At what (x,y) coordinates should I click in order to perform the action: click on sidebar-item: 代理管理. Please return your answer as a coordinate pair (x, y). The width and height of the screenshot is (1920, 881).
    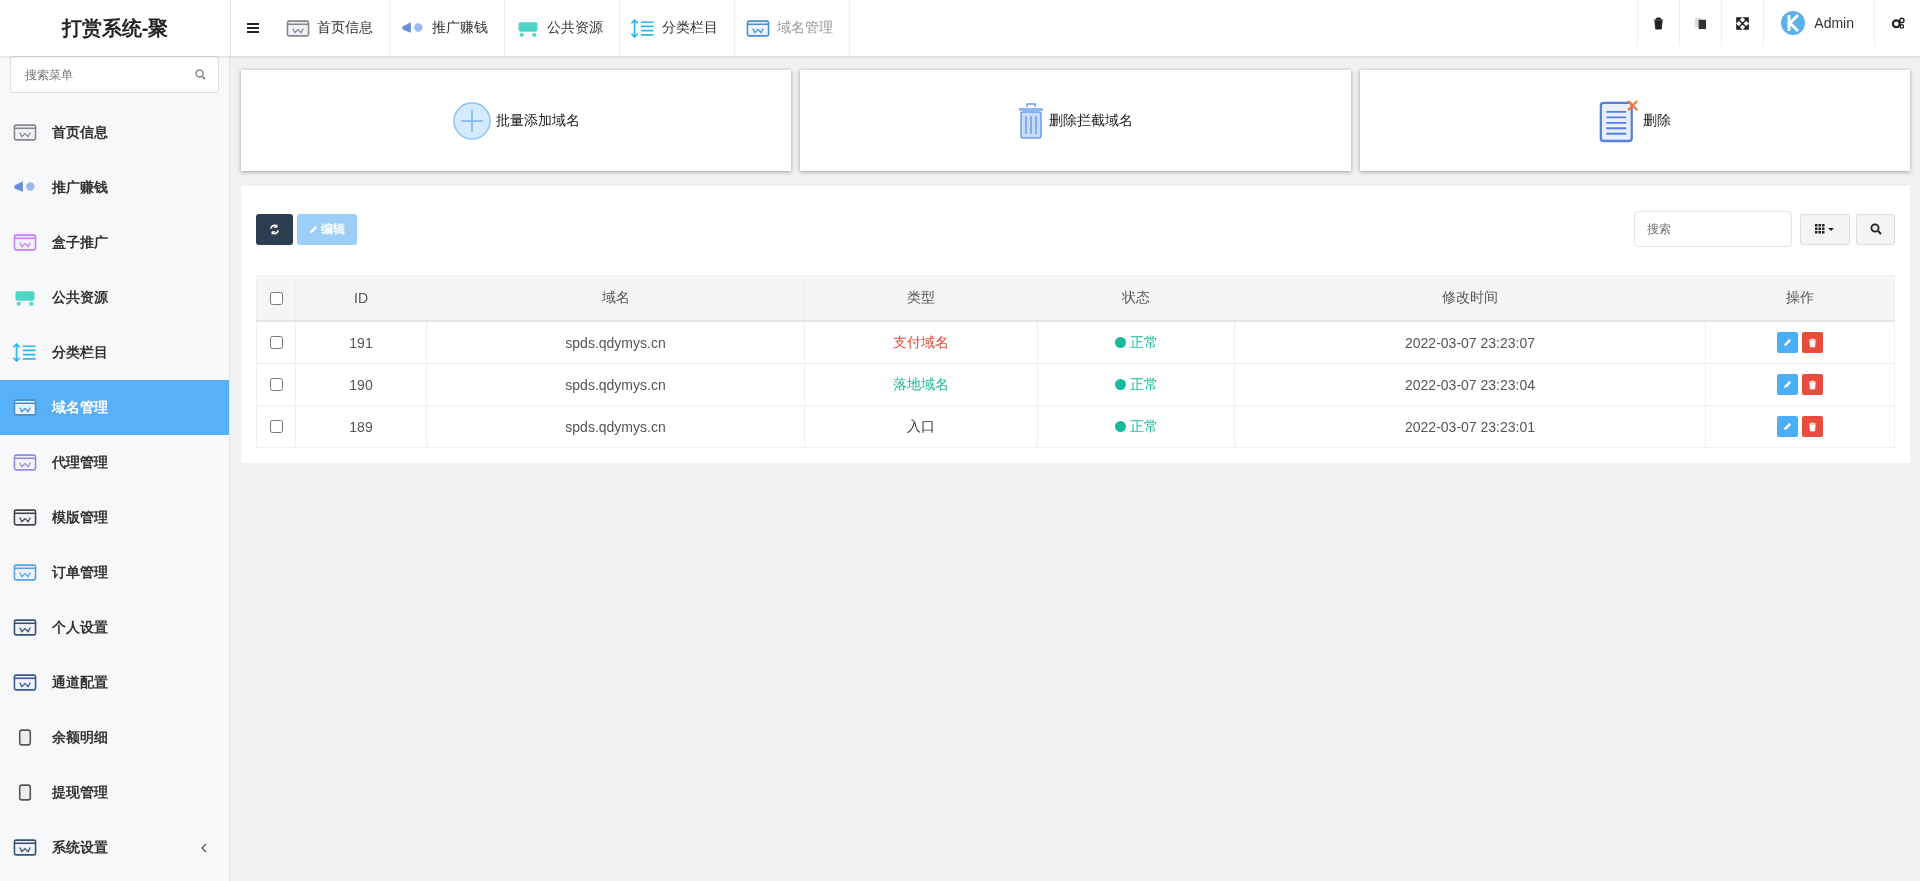
    Looking at the image, I should click on (114, 462).